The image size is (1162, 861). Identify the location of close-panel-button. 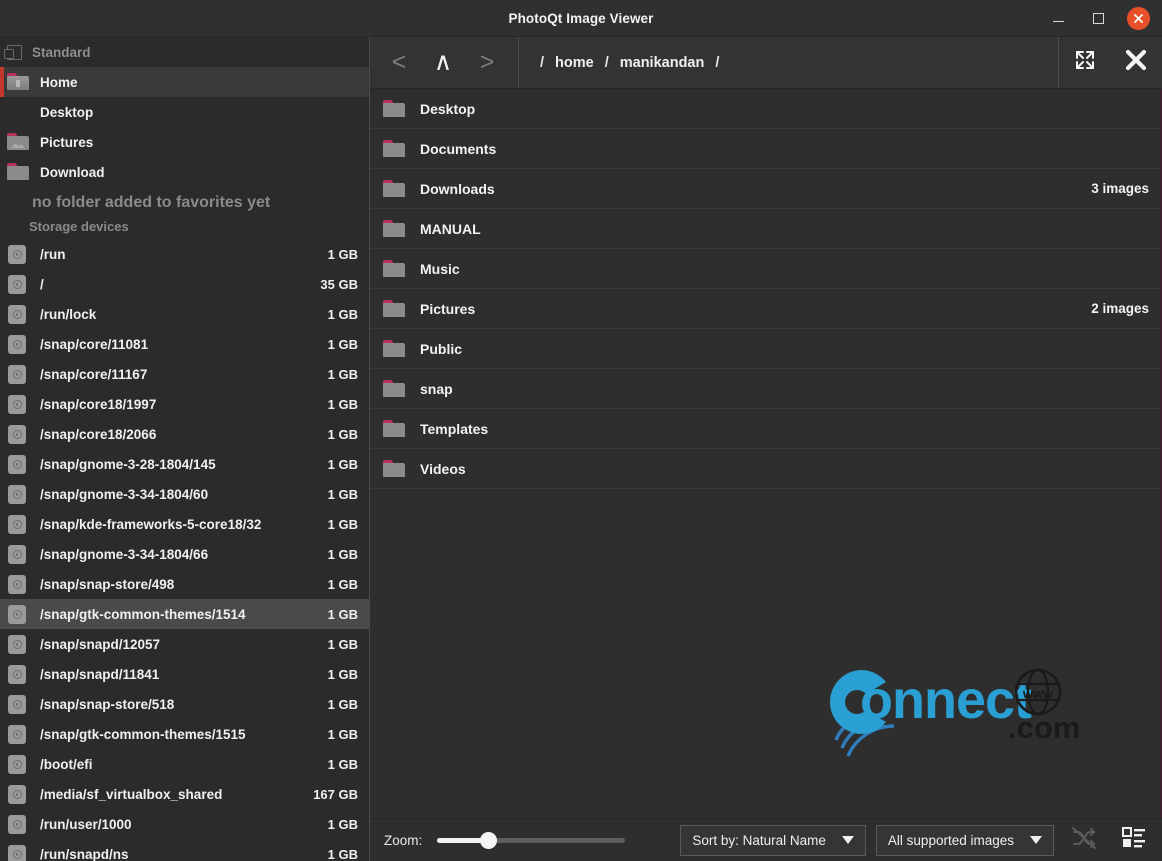
(1136, 62).